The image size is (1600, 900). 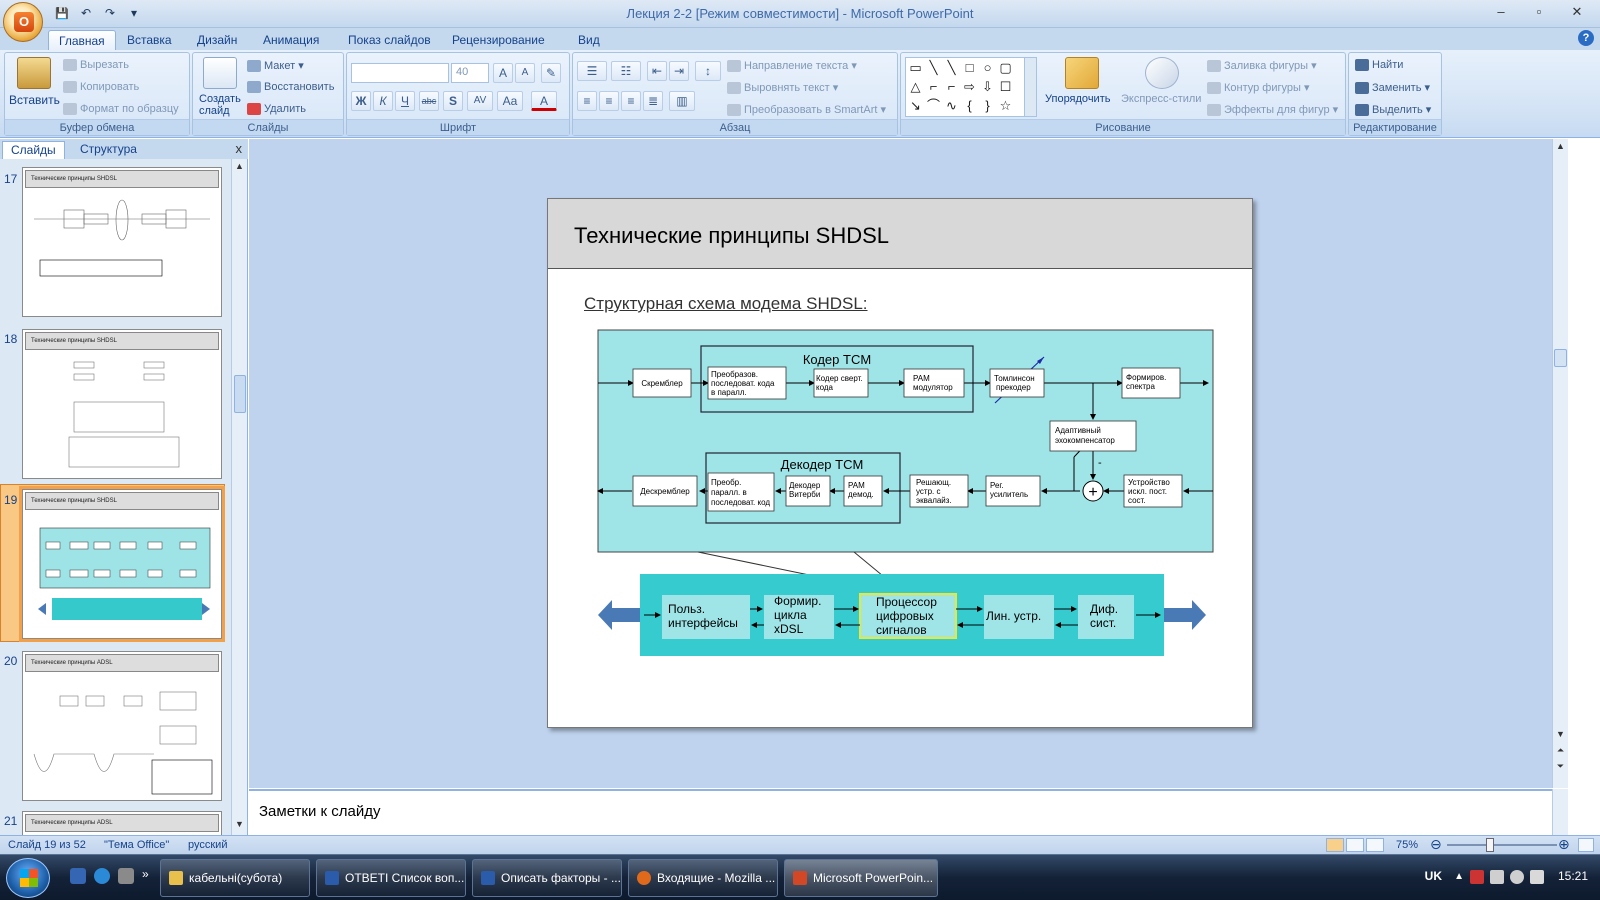 What do you see at coordinates (239, 497) in the screenshot?
I see `pane-scrollbar: ▲ ▼` at bounding box center [239, 497].